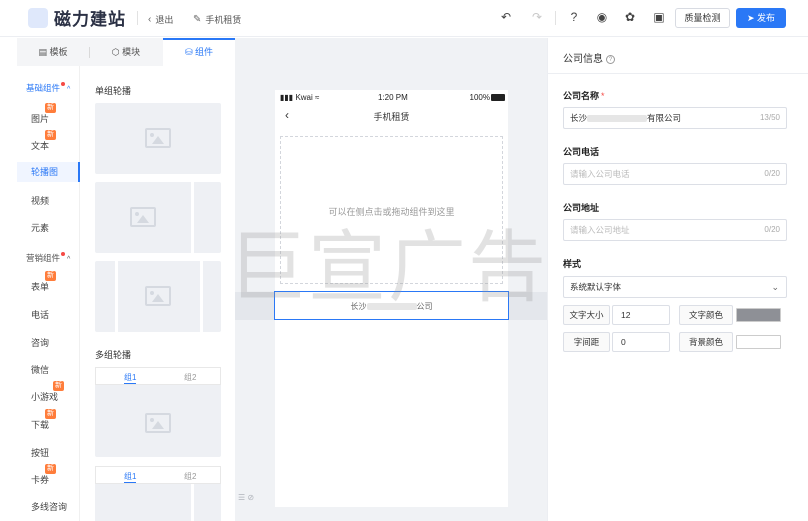  I want to click on phone-nav-title: 手机租赁, so click(391, 117).